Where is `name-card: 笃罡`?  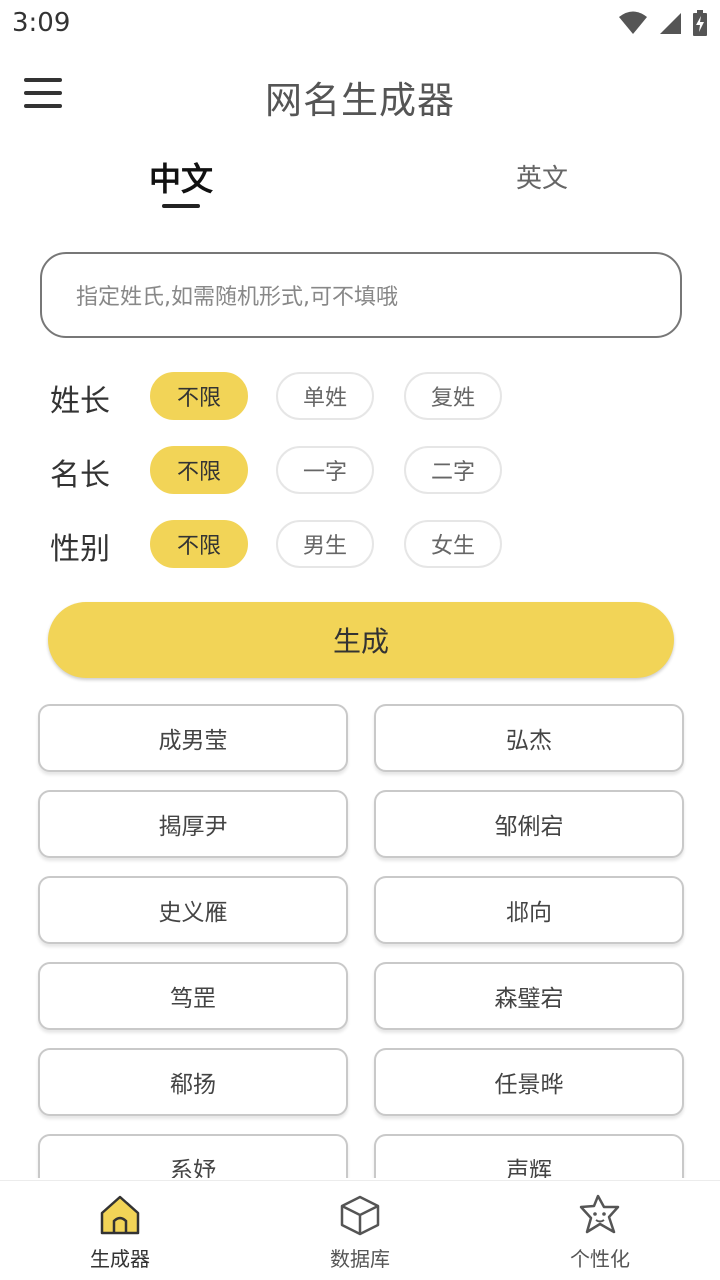 name-card: 笃罡 is located at coordinates (193, 996).